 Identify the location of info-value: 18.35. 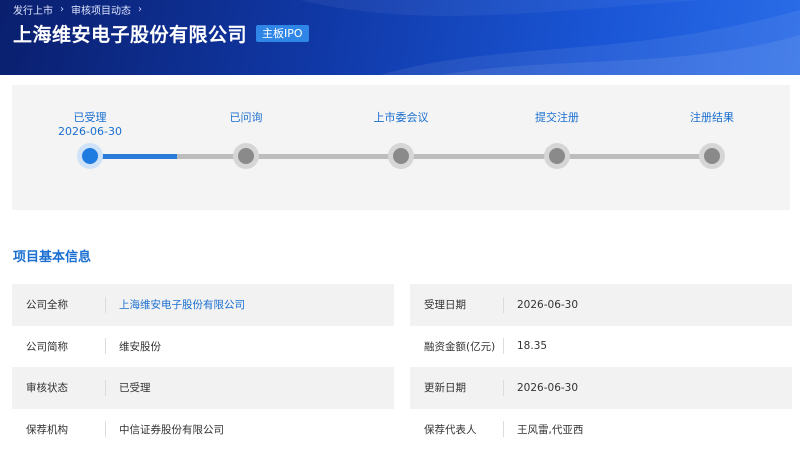
(532, 346).